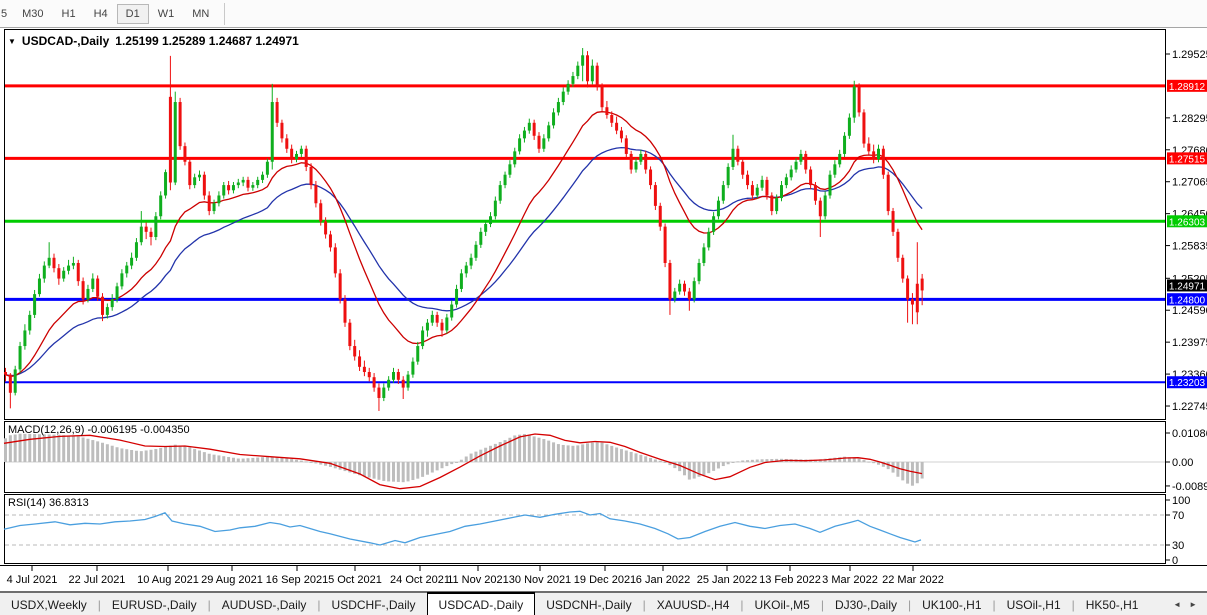 Image resolution: width=1207 pixels, height=615 pixels. What do you see at coordinates (693, 604) in the screenshot?
I see `symbol-tab-xauusd-h4: XAUUSD-,H4` at bounding box center [693, 604].